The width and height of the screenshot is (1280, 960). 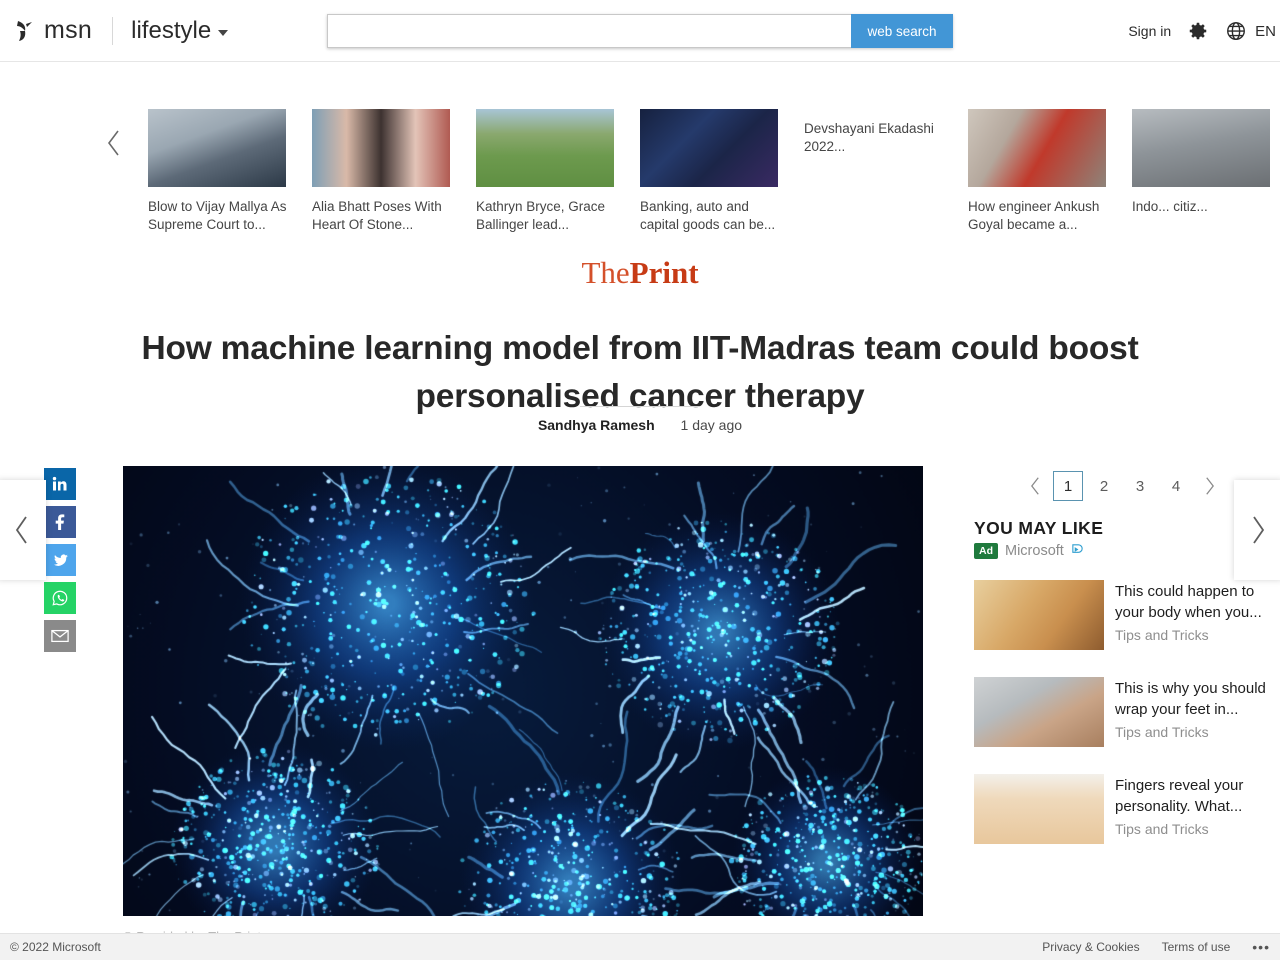 I want to click on social-share-rail, so click(x=60, y=560).